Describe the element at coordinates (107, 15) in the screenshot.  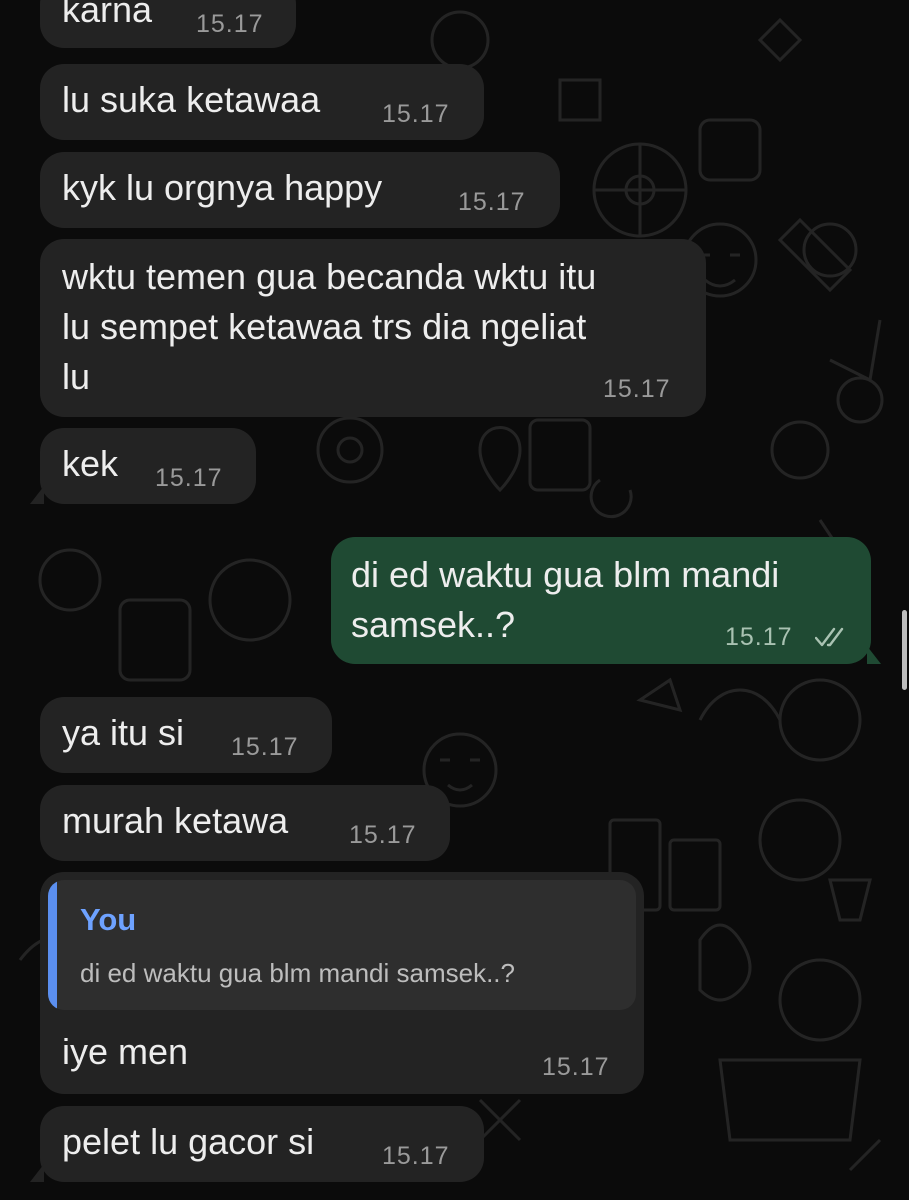
I see `message-text: karna` at that location.